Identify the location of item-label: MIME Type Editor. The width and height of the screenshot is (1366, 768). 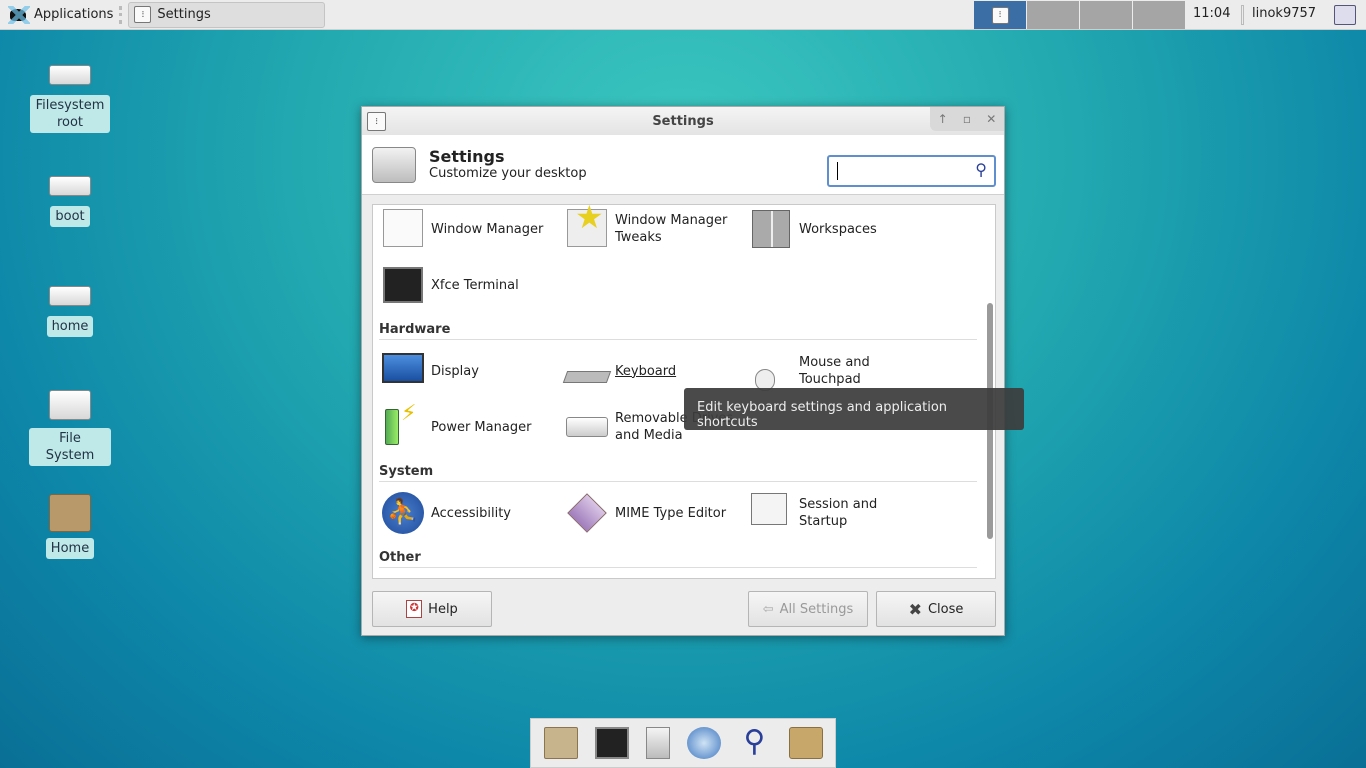
(671, 513).